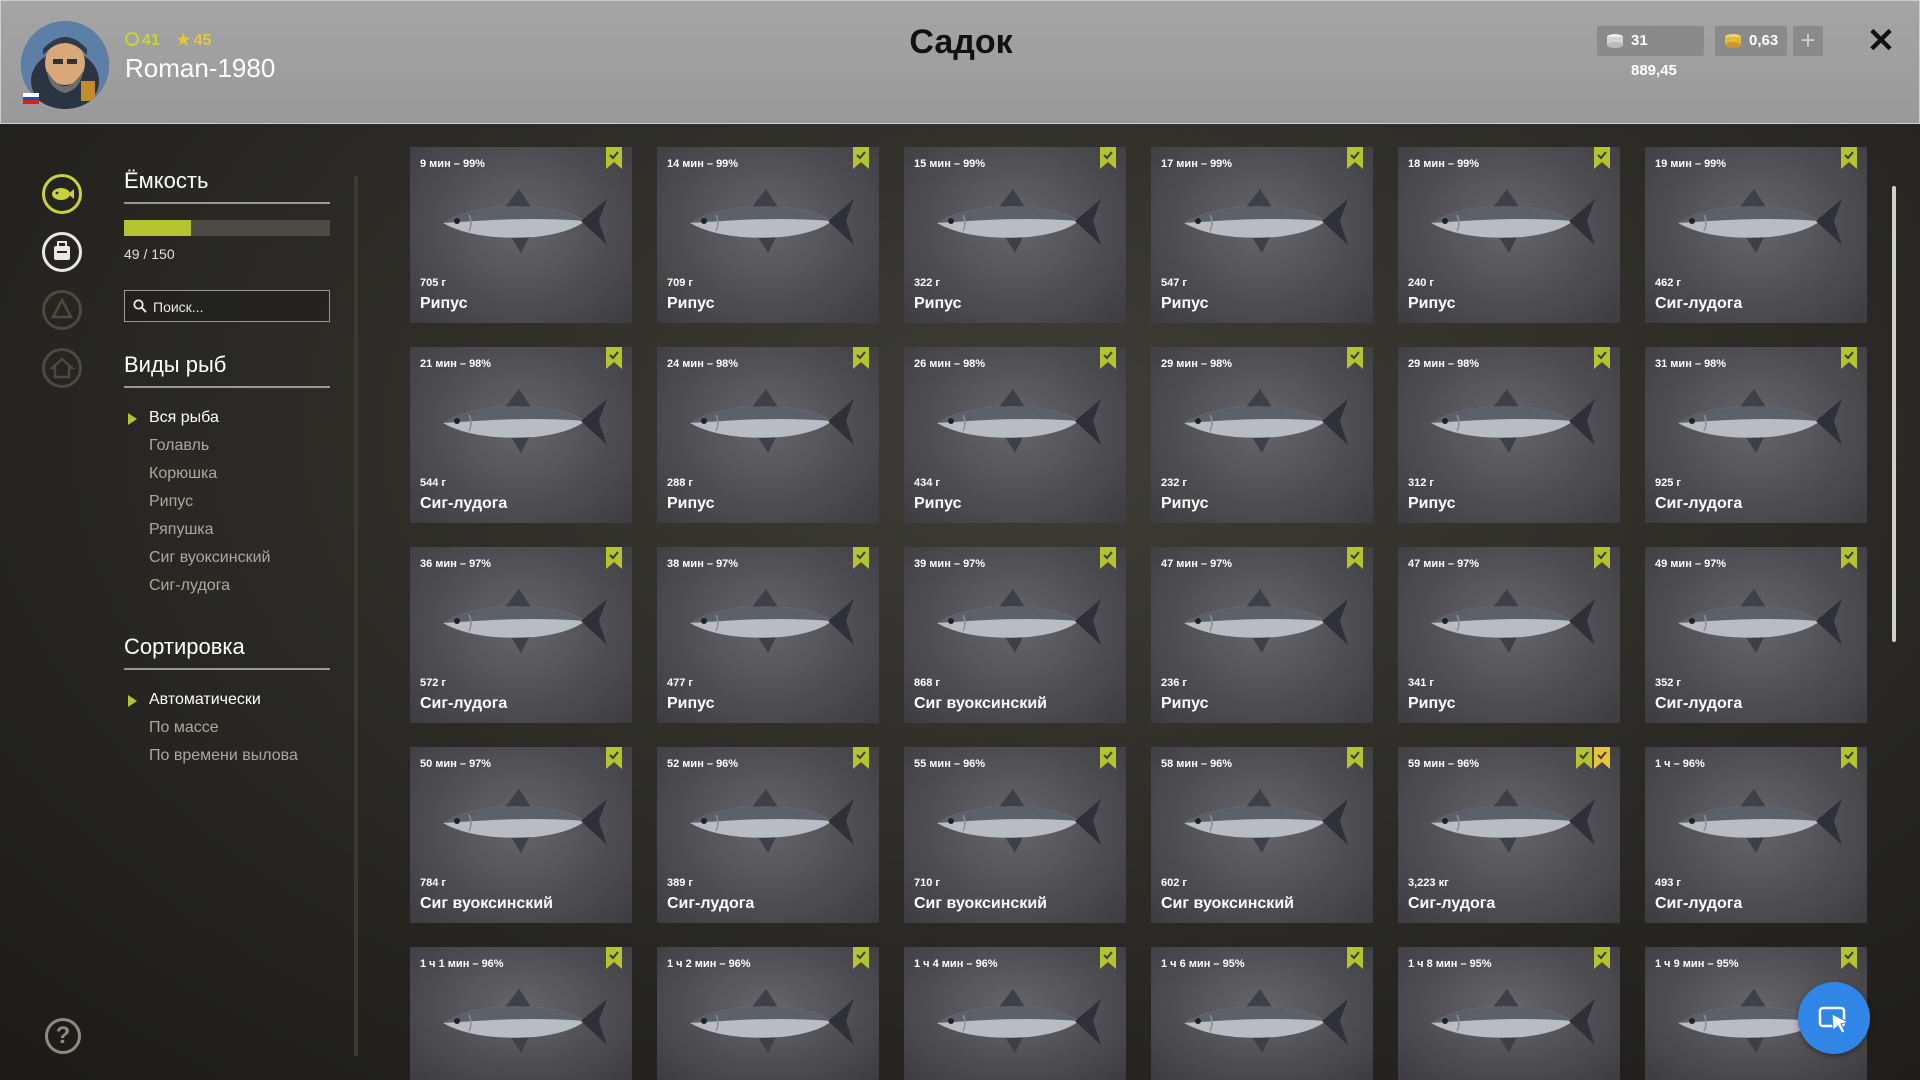 The width and height of the screenshot is (1920, 1080). What do you see at coordinates (1756, 635) in the screenshot?
I see `fish-card: 49 мин – 97% 352 г Сиг-лудога` at bounding box center [1756, 635].